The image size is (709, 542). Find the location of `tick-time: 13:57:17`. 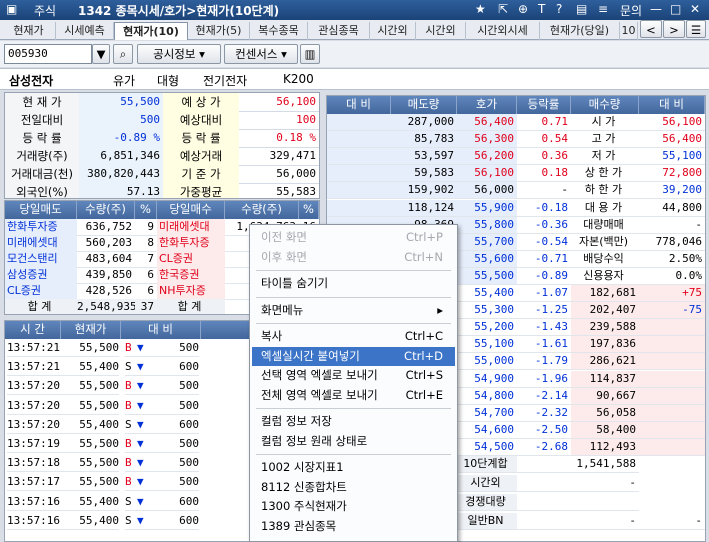

tick-time: 13:57:17 is located at coordinates (34, 483).